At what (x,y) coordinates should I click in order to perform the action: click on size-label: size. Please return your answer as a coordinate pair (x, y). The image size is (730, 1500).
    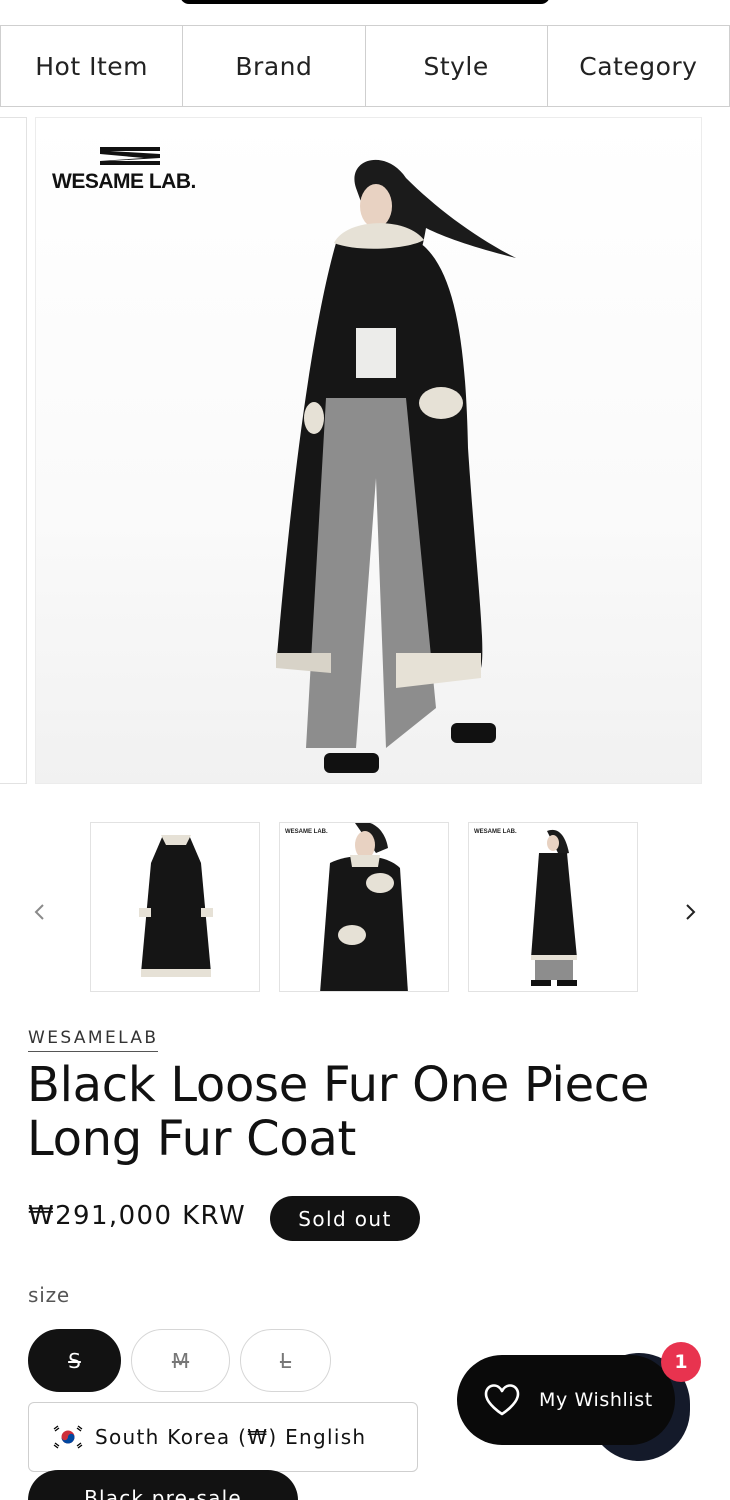
    Looking at the image, I should click on (49, 1295).